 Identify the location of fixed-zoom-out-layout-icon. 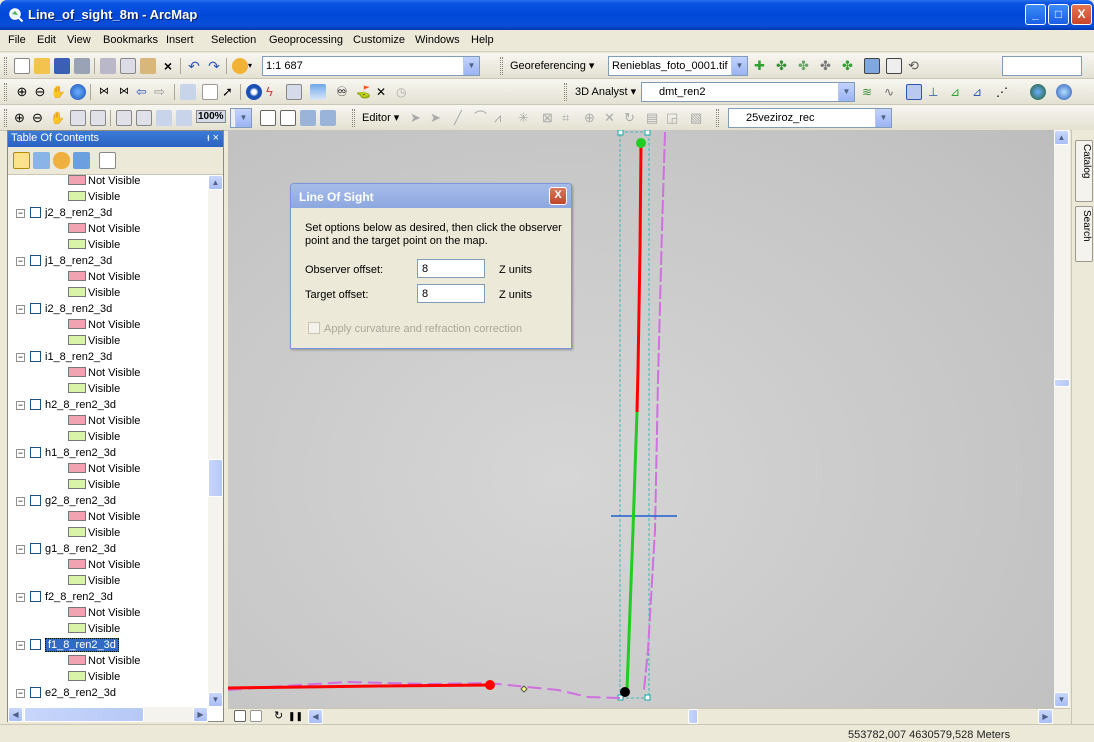
(144, 118).